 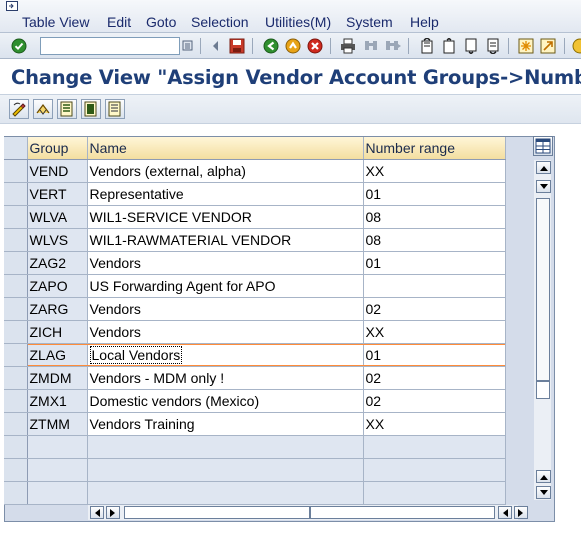 I want to click on command-field, so click(x=110, y=46).